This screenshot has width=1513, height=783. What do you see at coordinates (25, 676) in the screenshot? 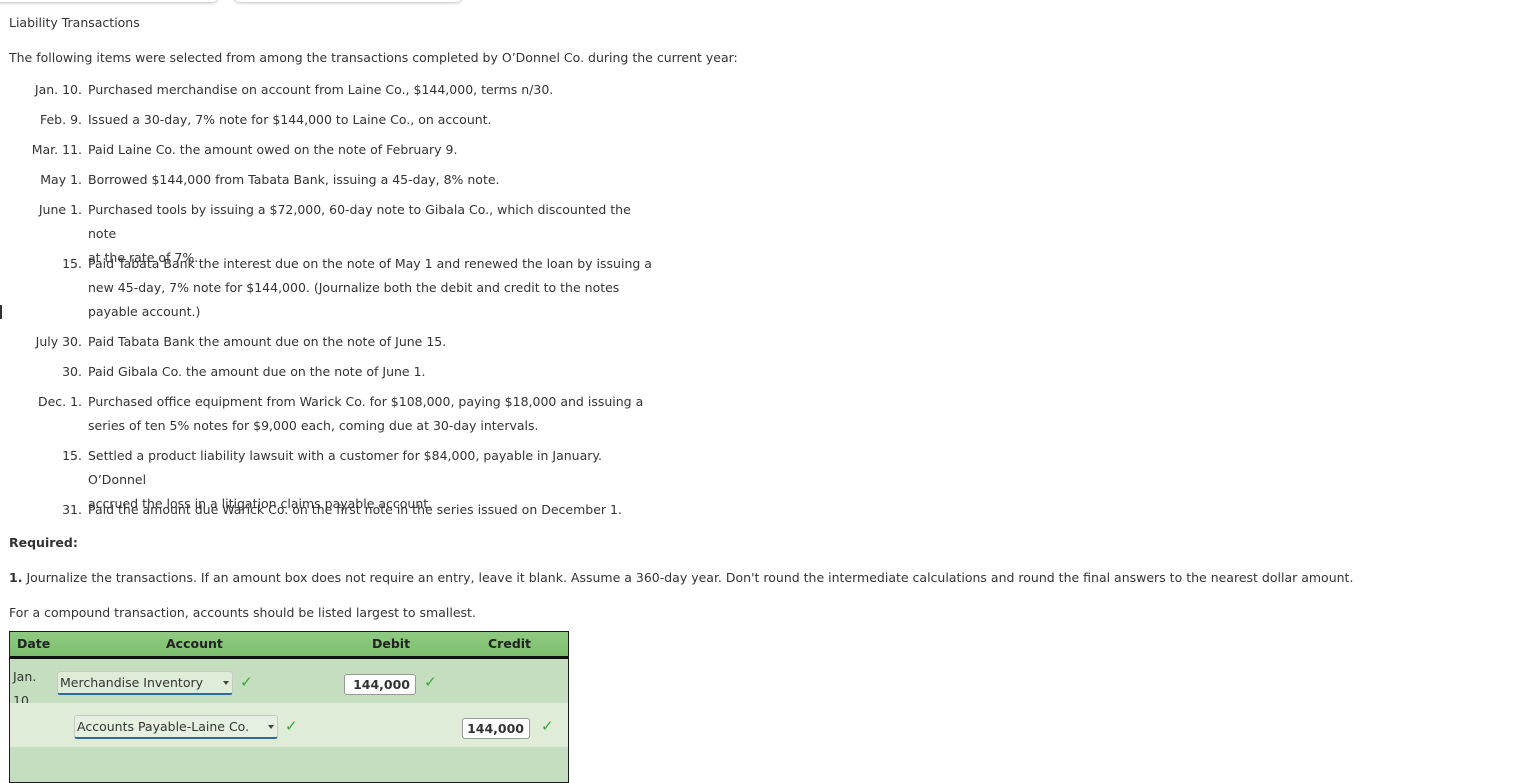
I see `date-month: Jan.` at bounding box center [25, 676].